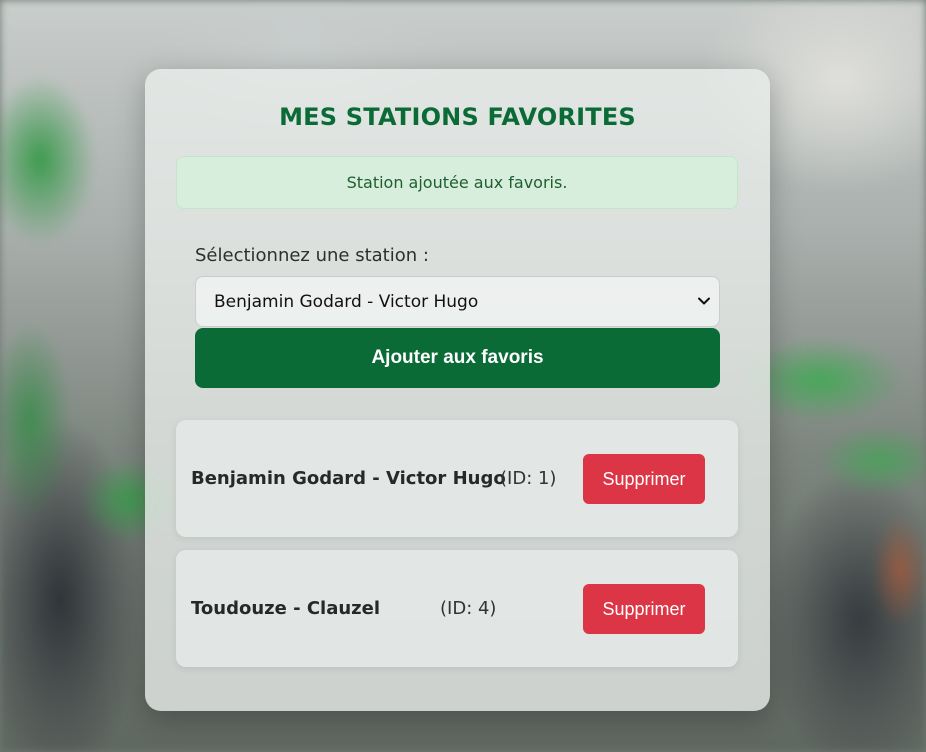 This screenshot has width=926, height=752. What do you see at coordinates (286, 608) in the screenshot?
I see `favorite-station-name: Toudouze - Clauzel` at bounding box center [286, 608].